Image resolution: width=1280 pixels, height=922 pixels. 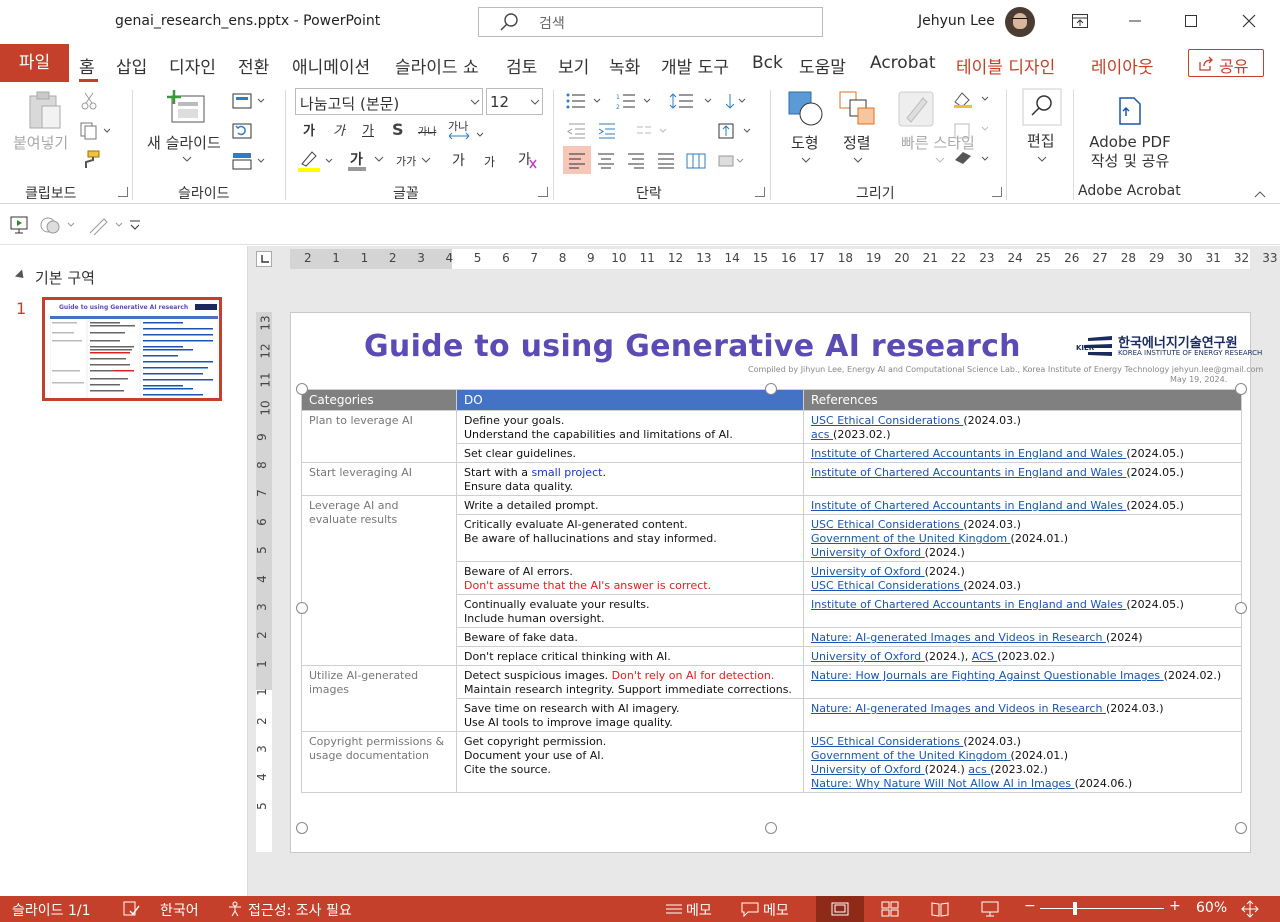 I want to click on bold-button: 가, so click(x=309, y=129).